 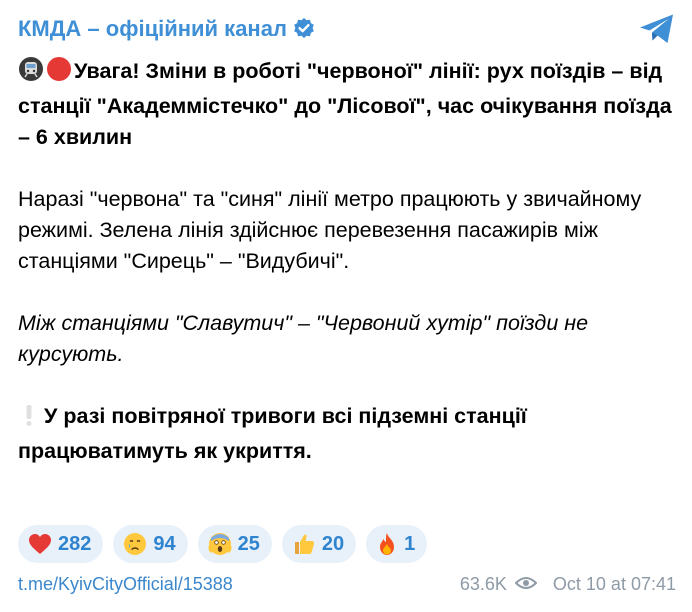 I want to click on reaction-crying: 94, so click(x=150, y=544).